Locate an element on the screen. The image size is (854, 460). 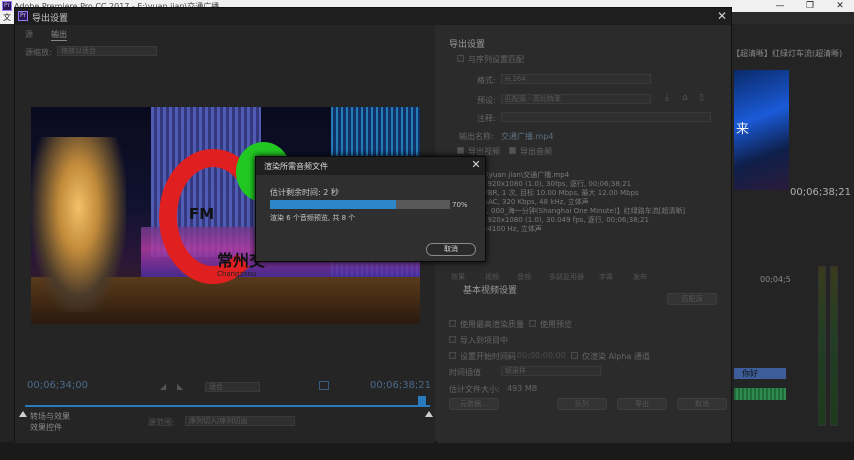
effect-controls-item: 效果控件 is located at coordinates (46, 427).